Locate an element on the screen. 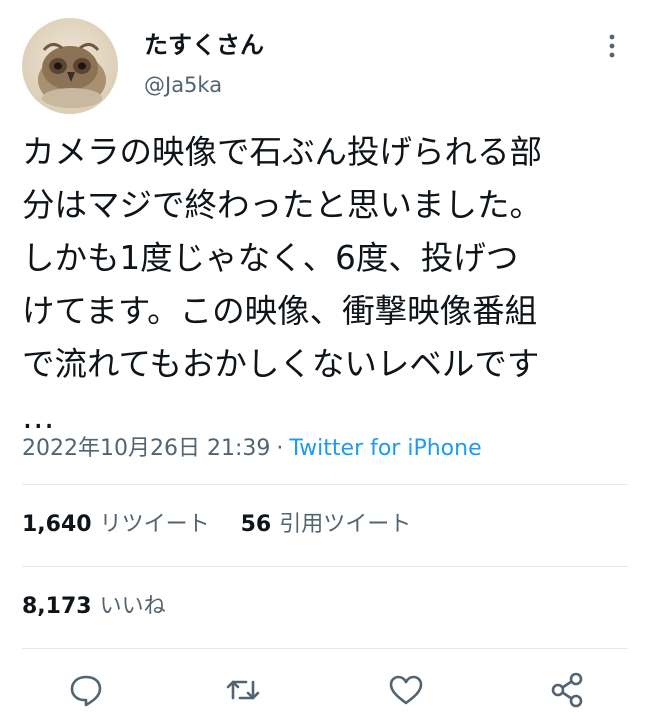 This screenshot has width=650, height=723. retweet-stats-row: 1,640 リツイート 56 引用ツイート is located at coordinates (228, 525).